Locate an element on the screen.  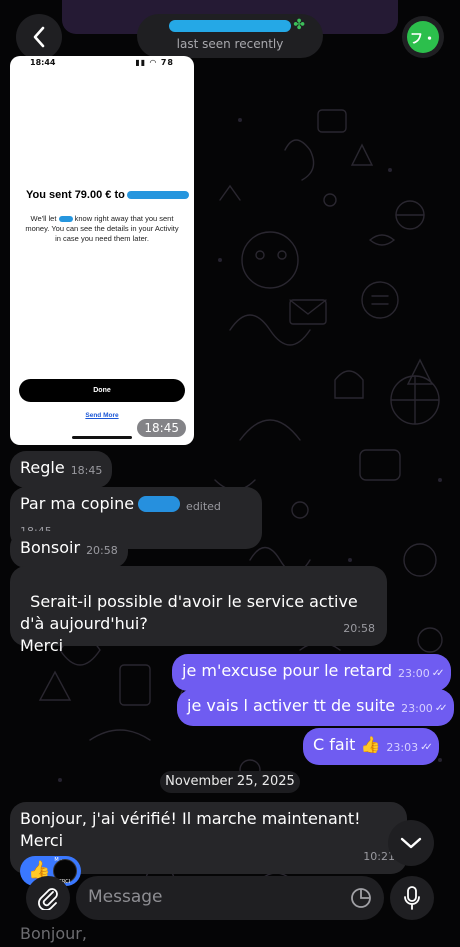
message-text: Par ma copine is located at coordinates (77, 503).